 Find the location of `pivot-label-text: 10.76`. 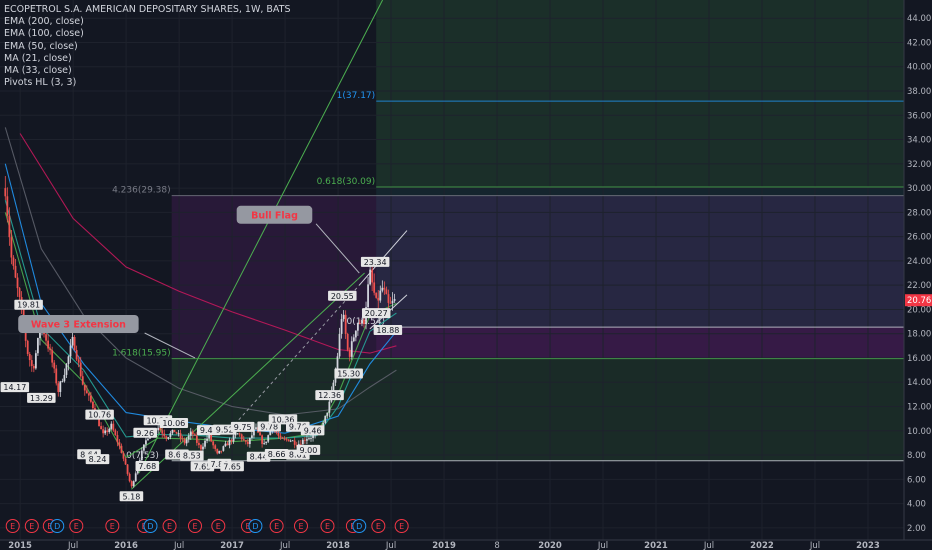

pivot-label-text: 10.76 is located at coordinates (99, 415).